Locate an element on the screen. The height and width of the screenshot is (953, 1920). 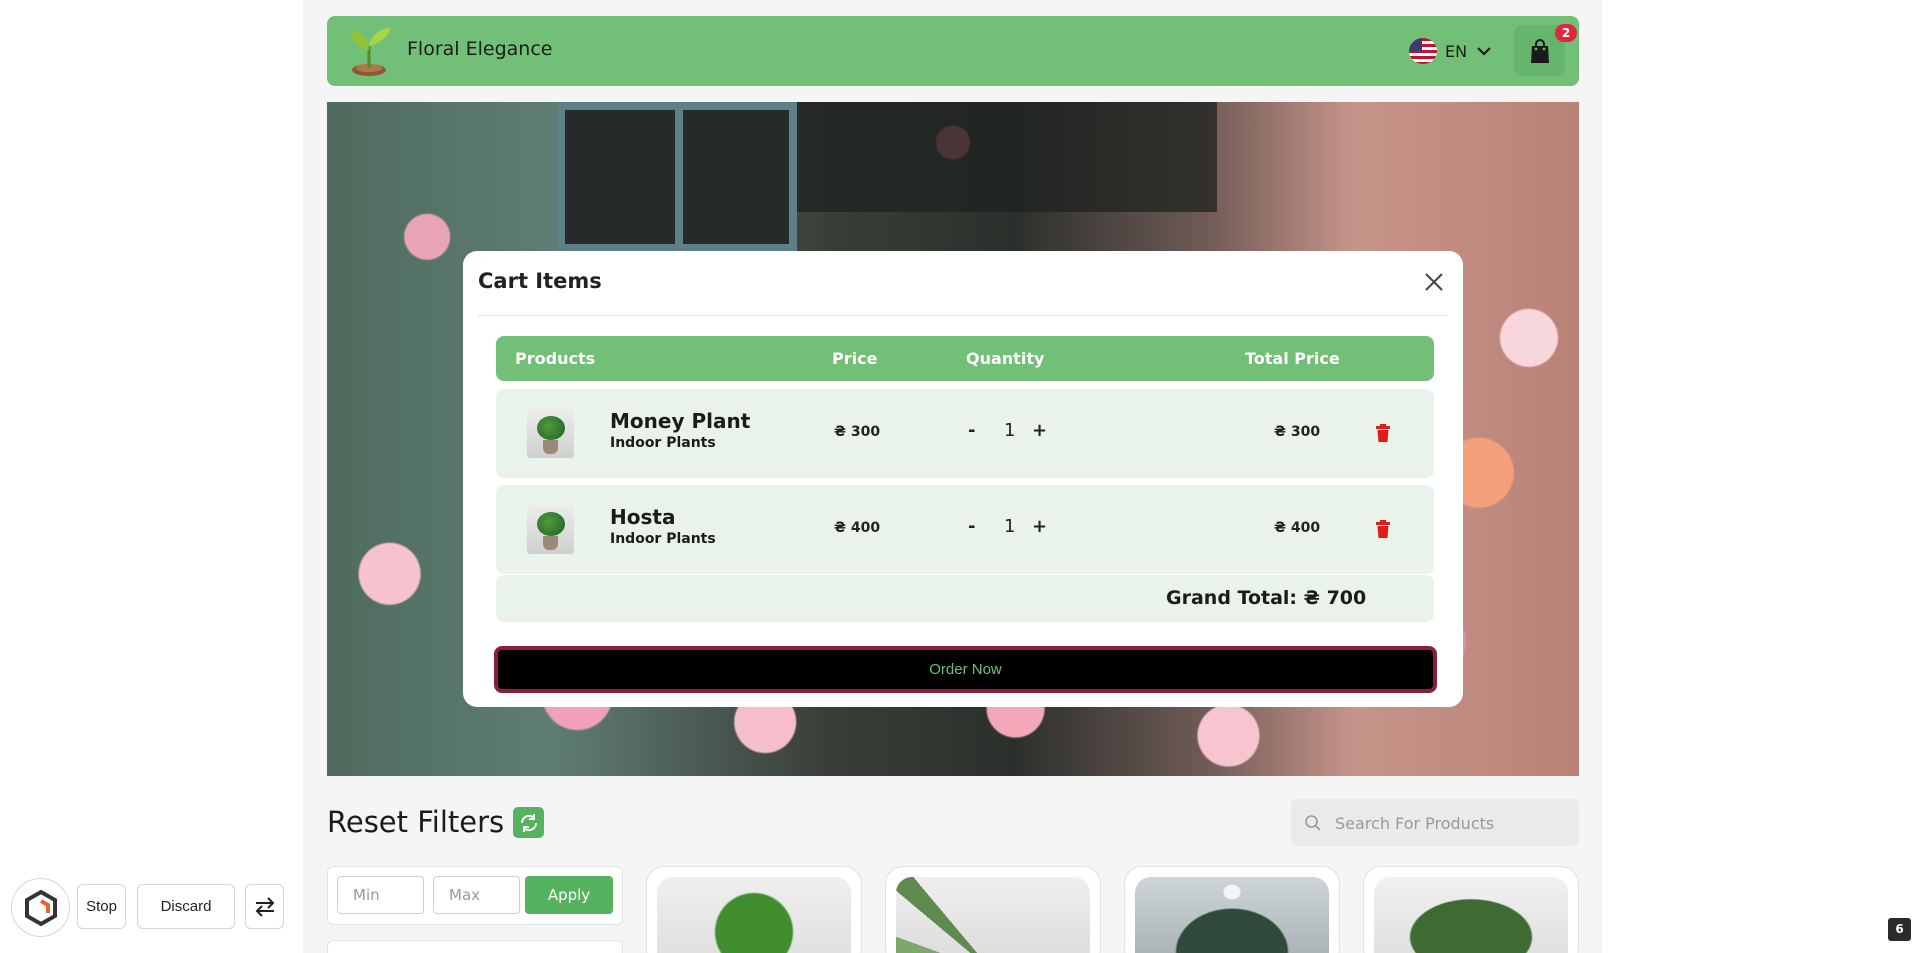
language-selector: EN is located at coordinates (1451, 51).